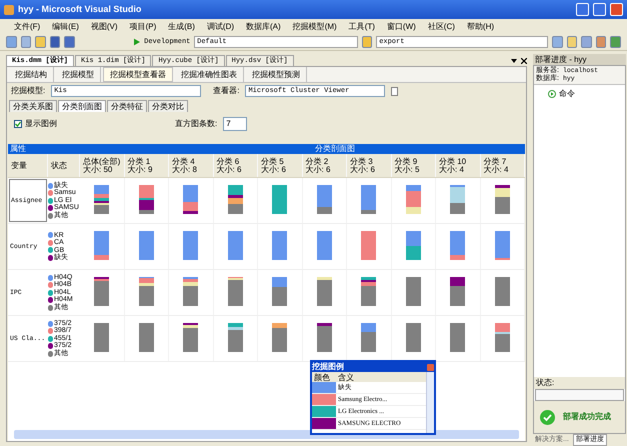 The width and height of the screenshot is (627, 446). I want to click on column-header: 分类 5 大小: 6, so click(280, 165).